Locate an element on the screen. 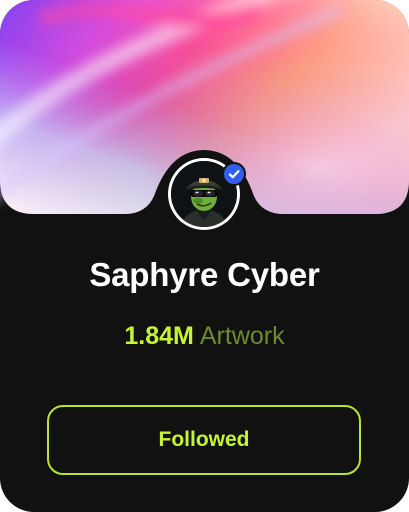 The image size is (409, 512). artwork-stat: 1.84M Artwork is located at coordinates (204, 336).